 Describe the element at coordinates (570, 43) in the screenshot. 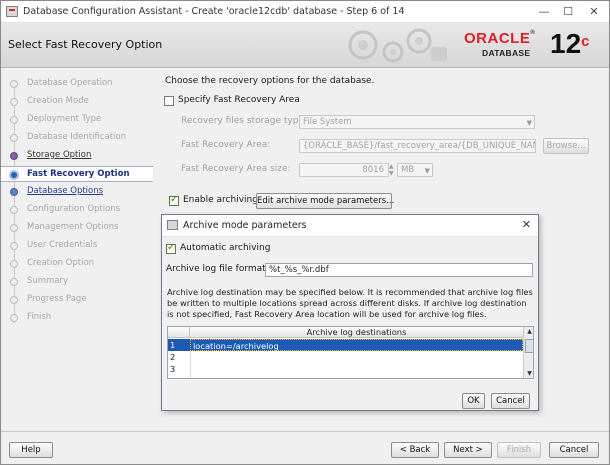

I see `version-logo: 12c` at that location.